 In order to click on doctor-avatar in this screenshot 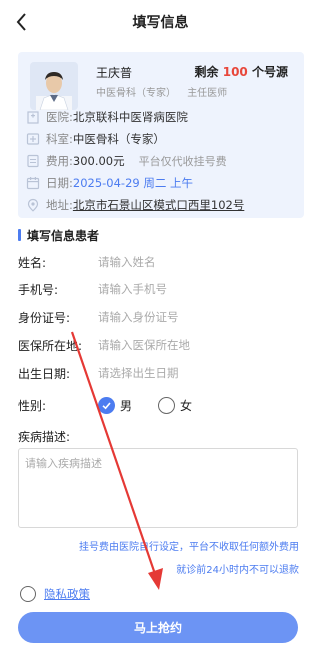, I will do `click(54, 86)`.